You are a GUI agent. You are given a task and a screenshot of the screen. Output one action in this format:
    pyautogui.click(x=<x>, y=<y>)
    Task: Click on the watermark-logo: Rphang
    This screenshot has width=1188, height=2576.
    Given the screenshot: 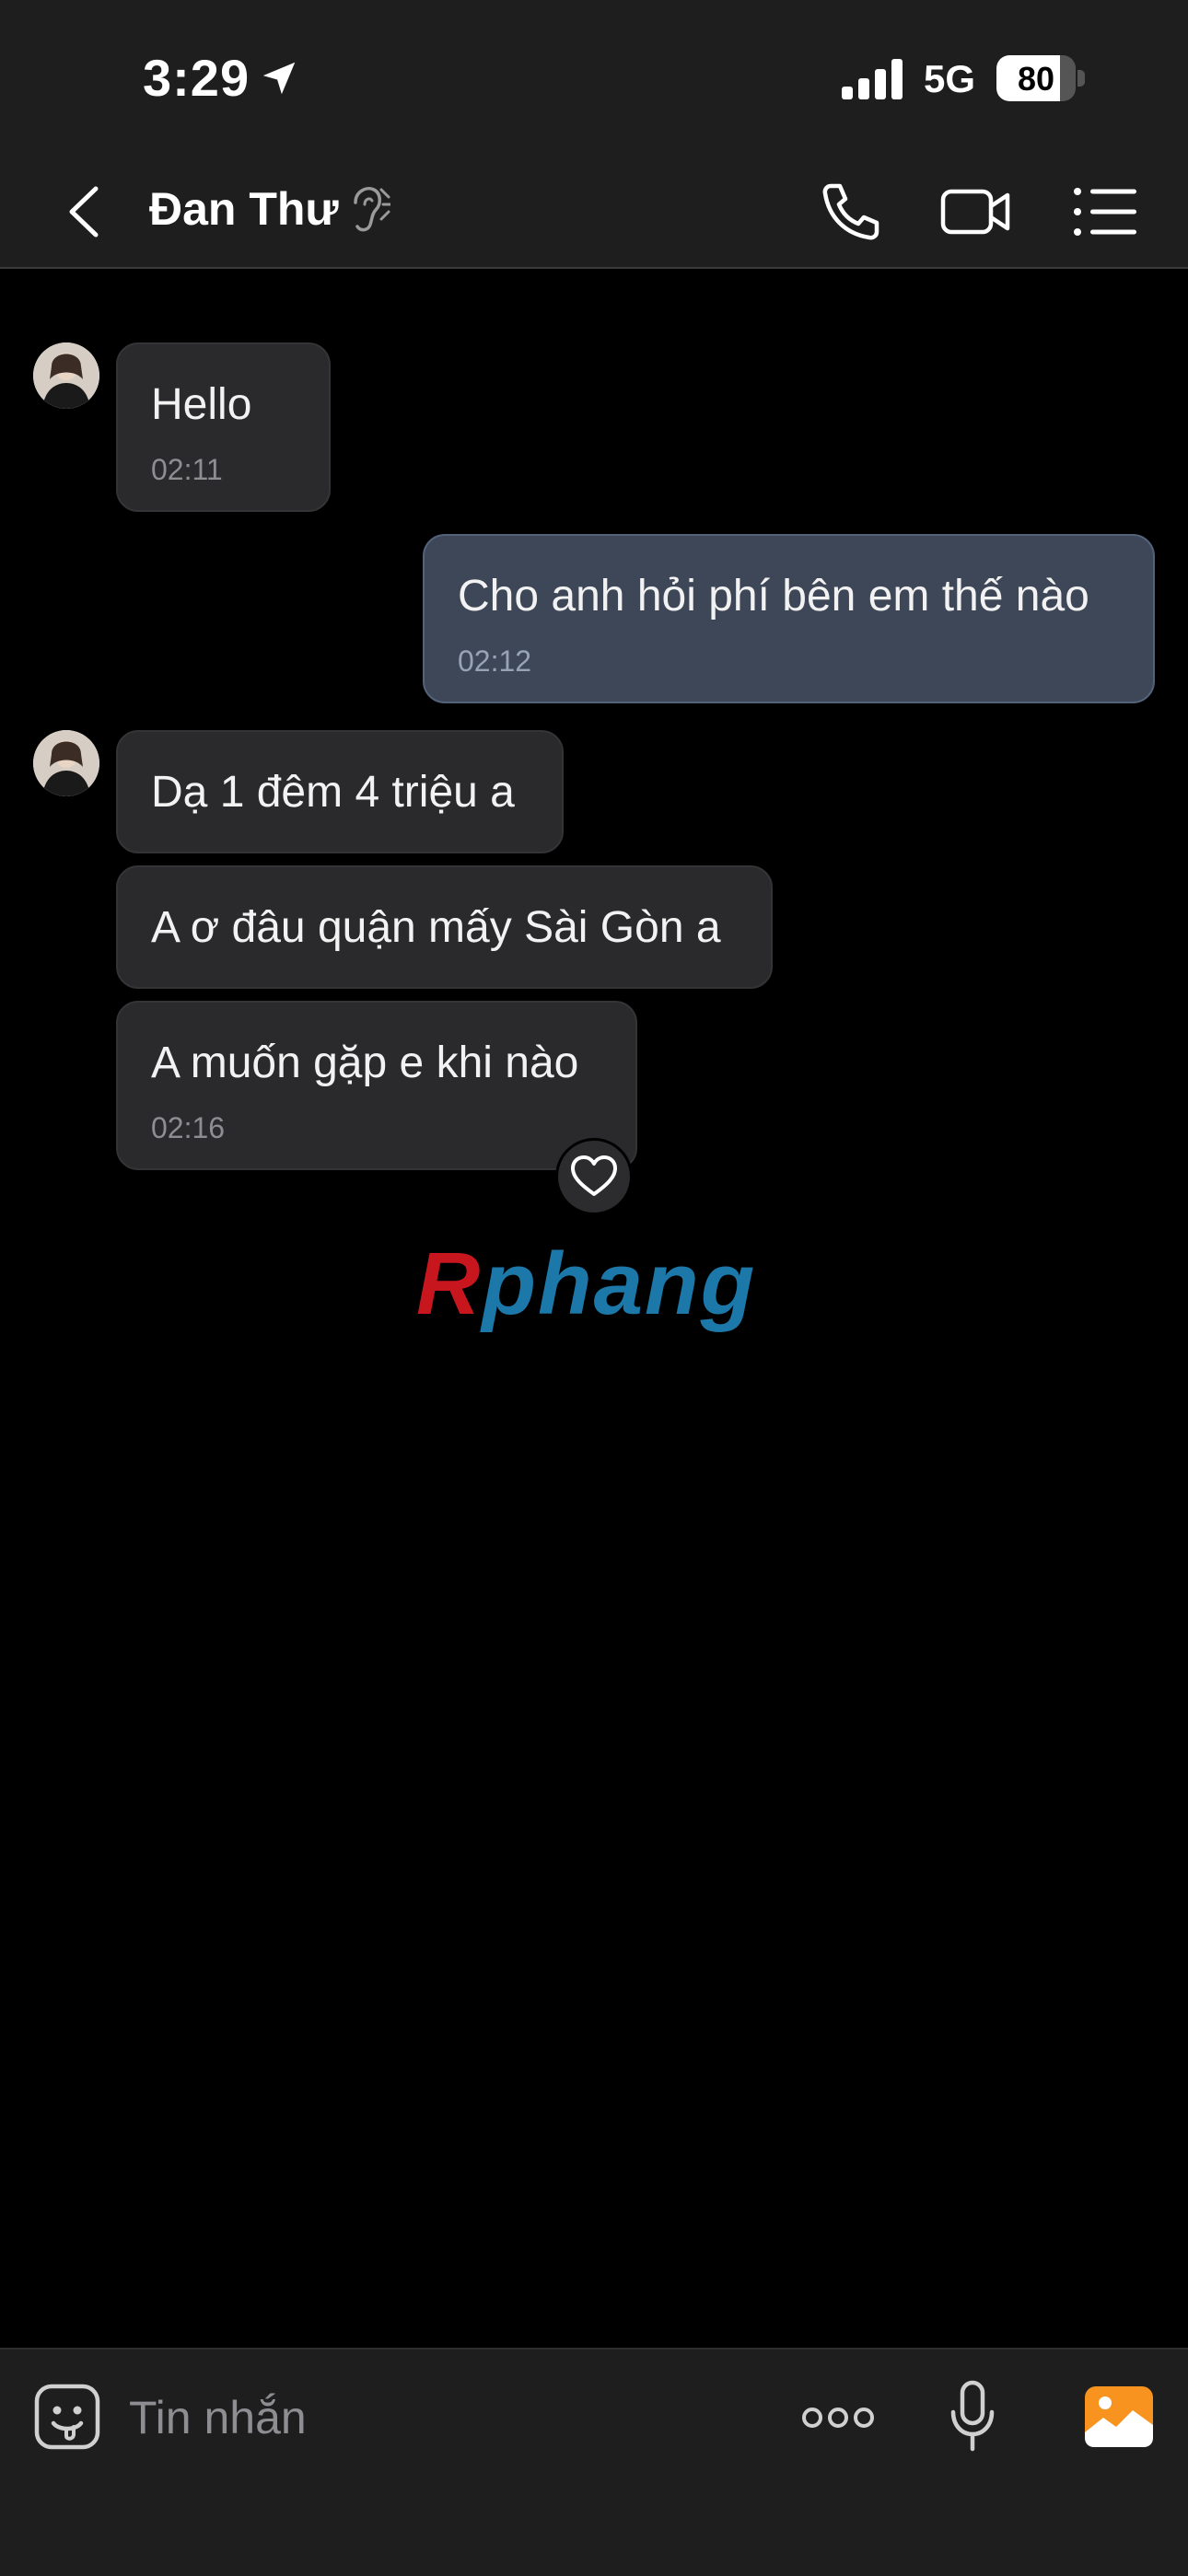 What is the action you would take?
    pyautogui.click(x=586, y=1284)
    